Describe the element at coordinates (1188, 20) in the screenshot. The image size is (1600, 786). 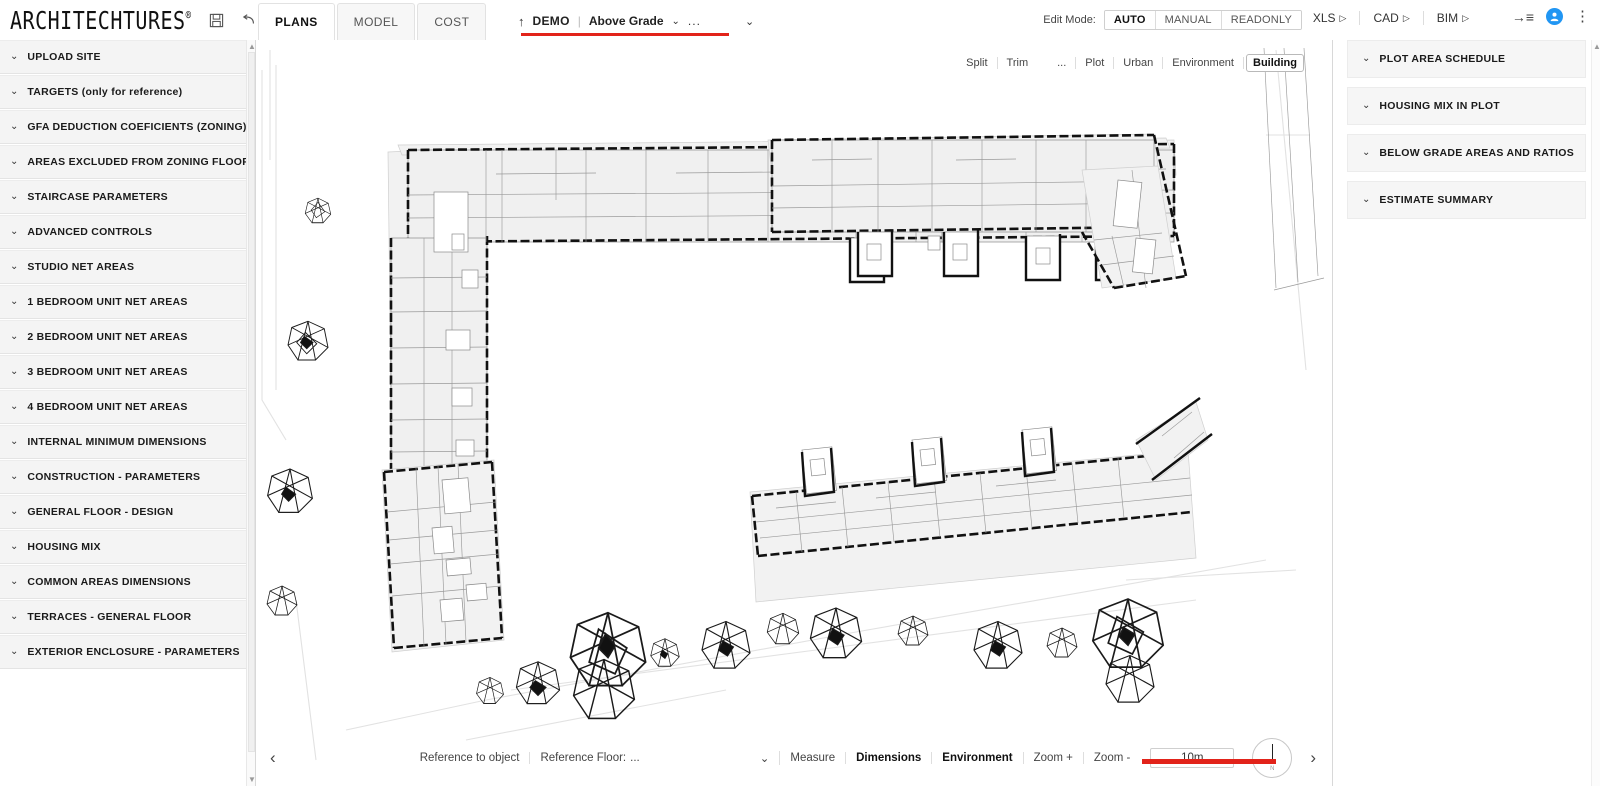
I see `edit-mode-manual-button: MANUAL` at that location.